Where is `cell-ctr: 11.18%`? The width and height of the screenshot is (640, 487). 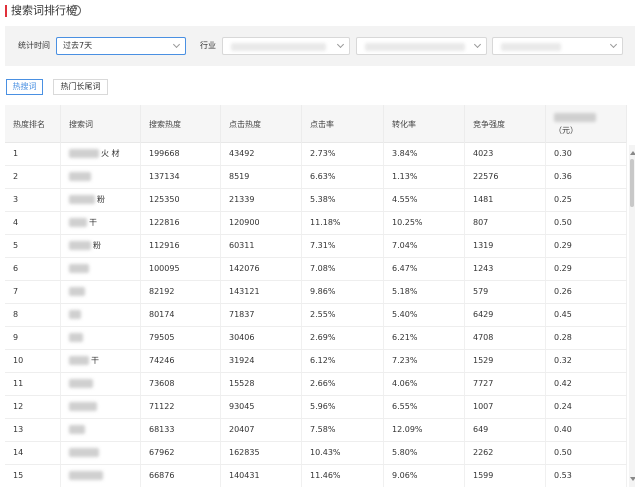 cell-ctr: 11.18% is located at coordinates (343, 223).